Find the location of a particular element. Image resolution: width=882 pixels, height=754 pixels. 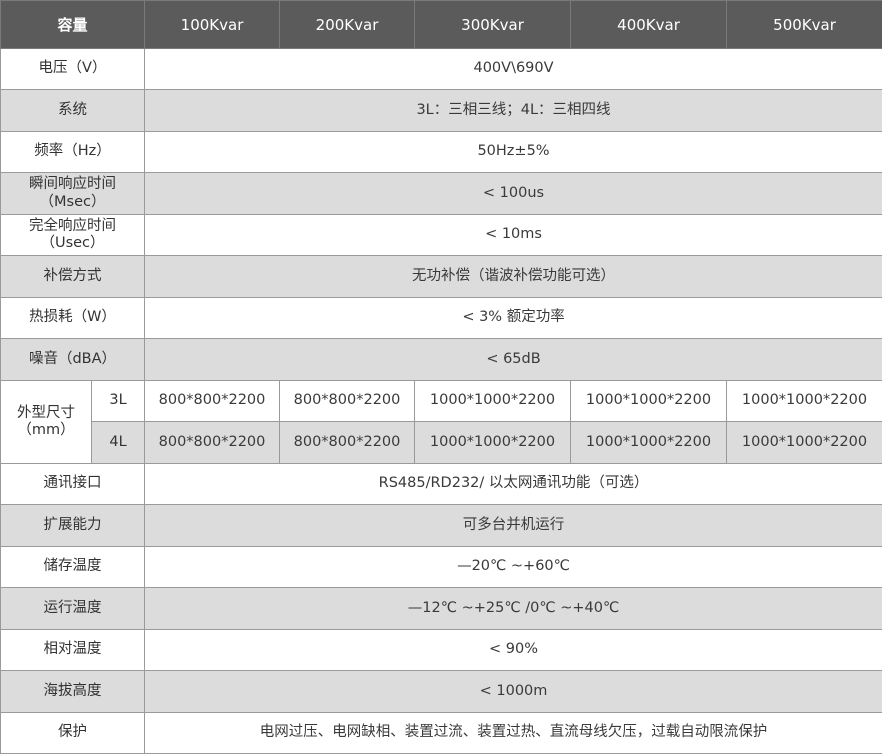

table-row-full-response: 完全响应时间 （Usec） < 10ms is located at coordinates (441, 235).